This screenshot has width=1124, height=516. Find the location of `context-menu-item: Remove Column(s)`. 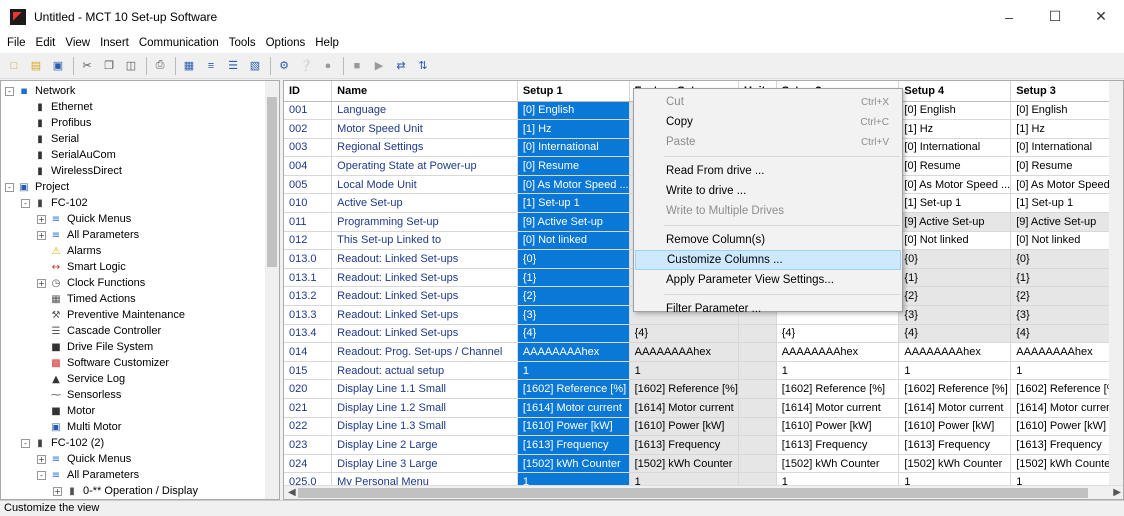

context-menu-item: Remove Column(s) is located at coordinates (768, 240).